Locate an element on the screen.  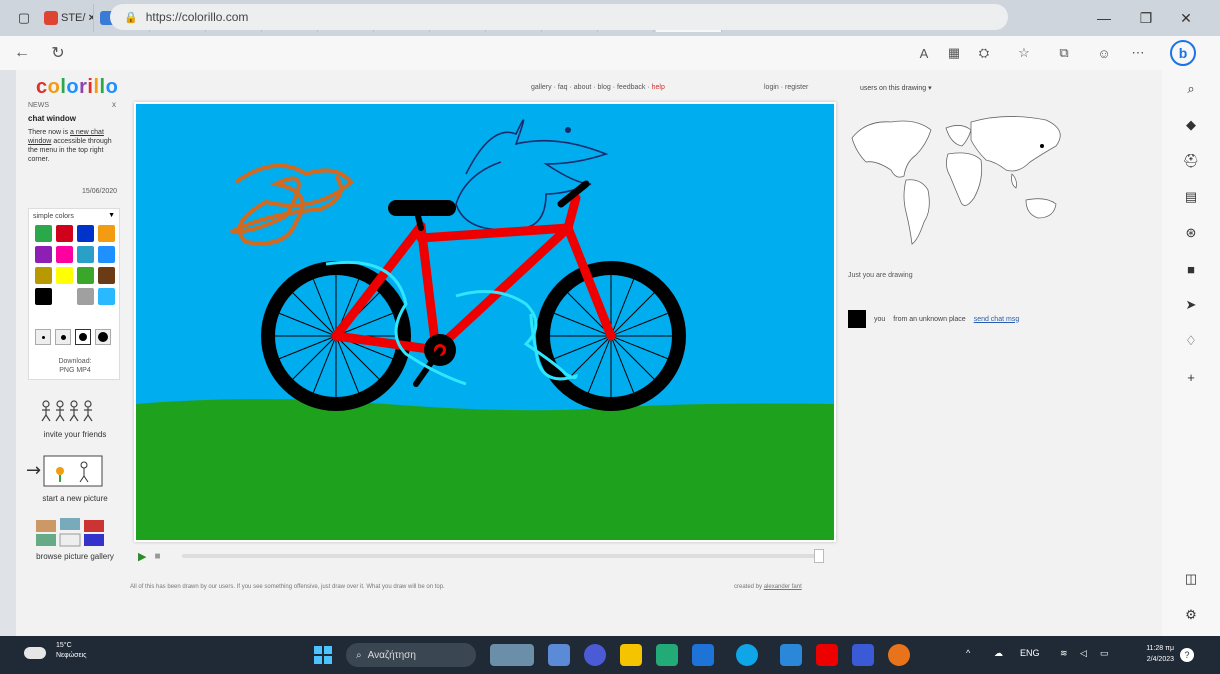
minimize-icon: — is located at coordinates (1104, 18).